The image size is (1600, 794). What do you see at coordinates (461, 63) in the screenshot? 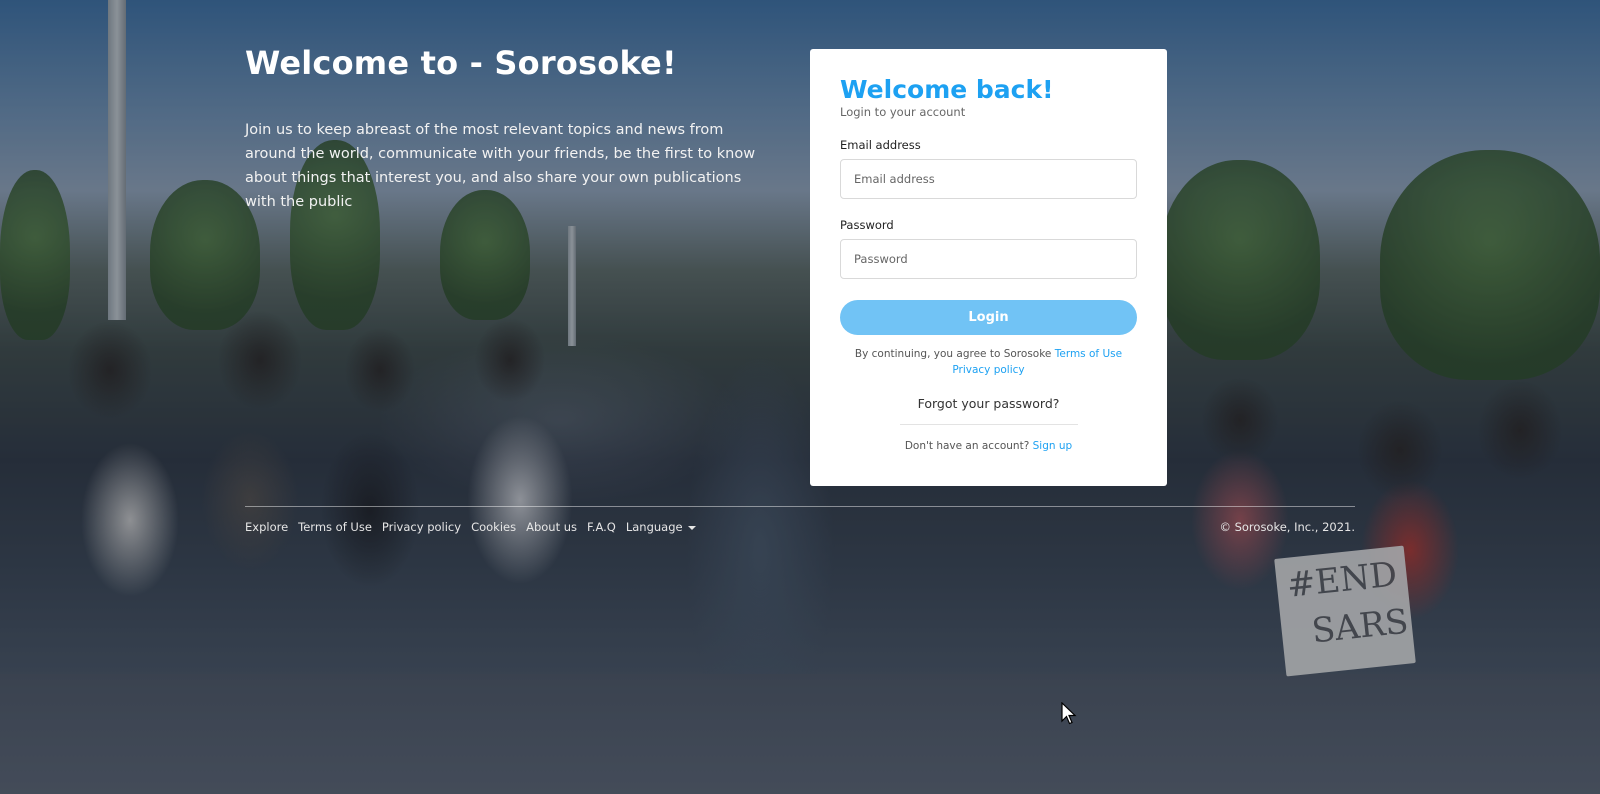
I see `hero-title: Welcome to - Sorosoke!` at bounding box center [461, 63].